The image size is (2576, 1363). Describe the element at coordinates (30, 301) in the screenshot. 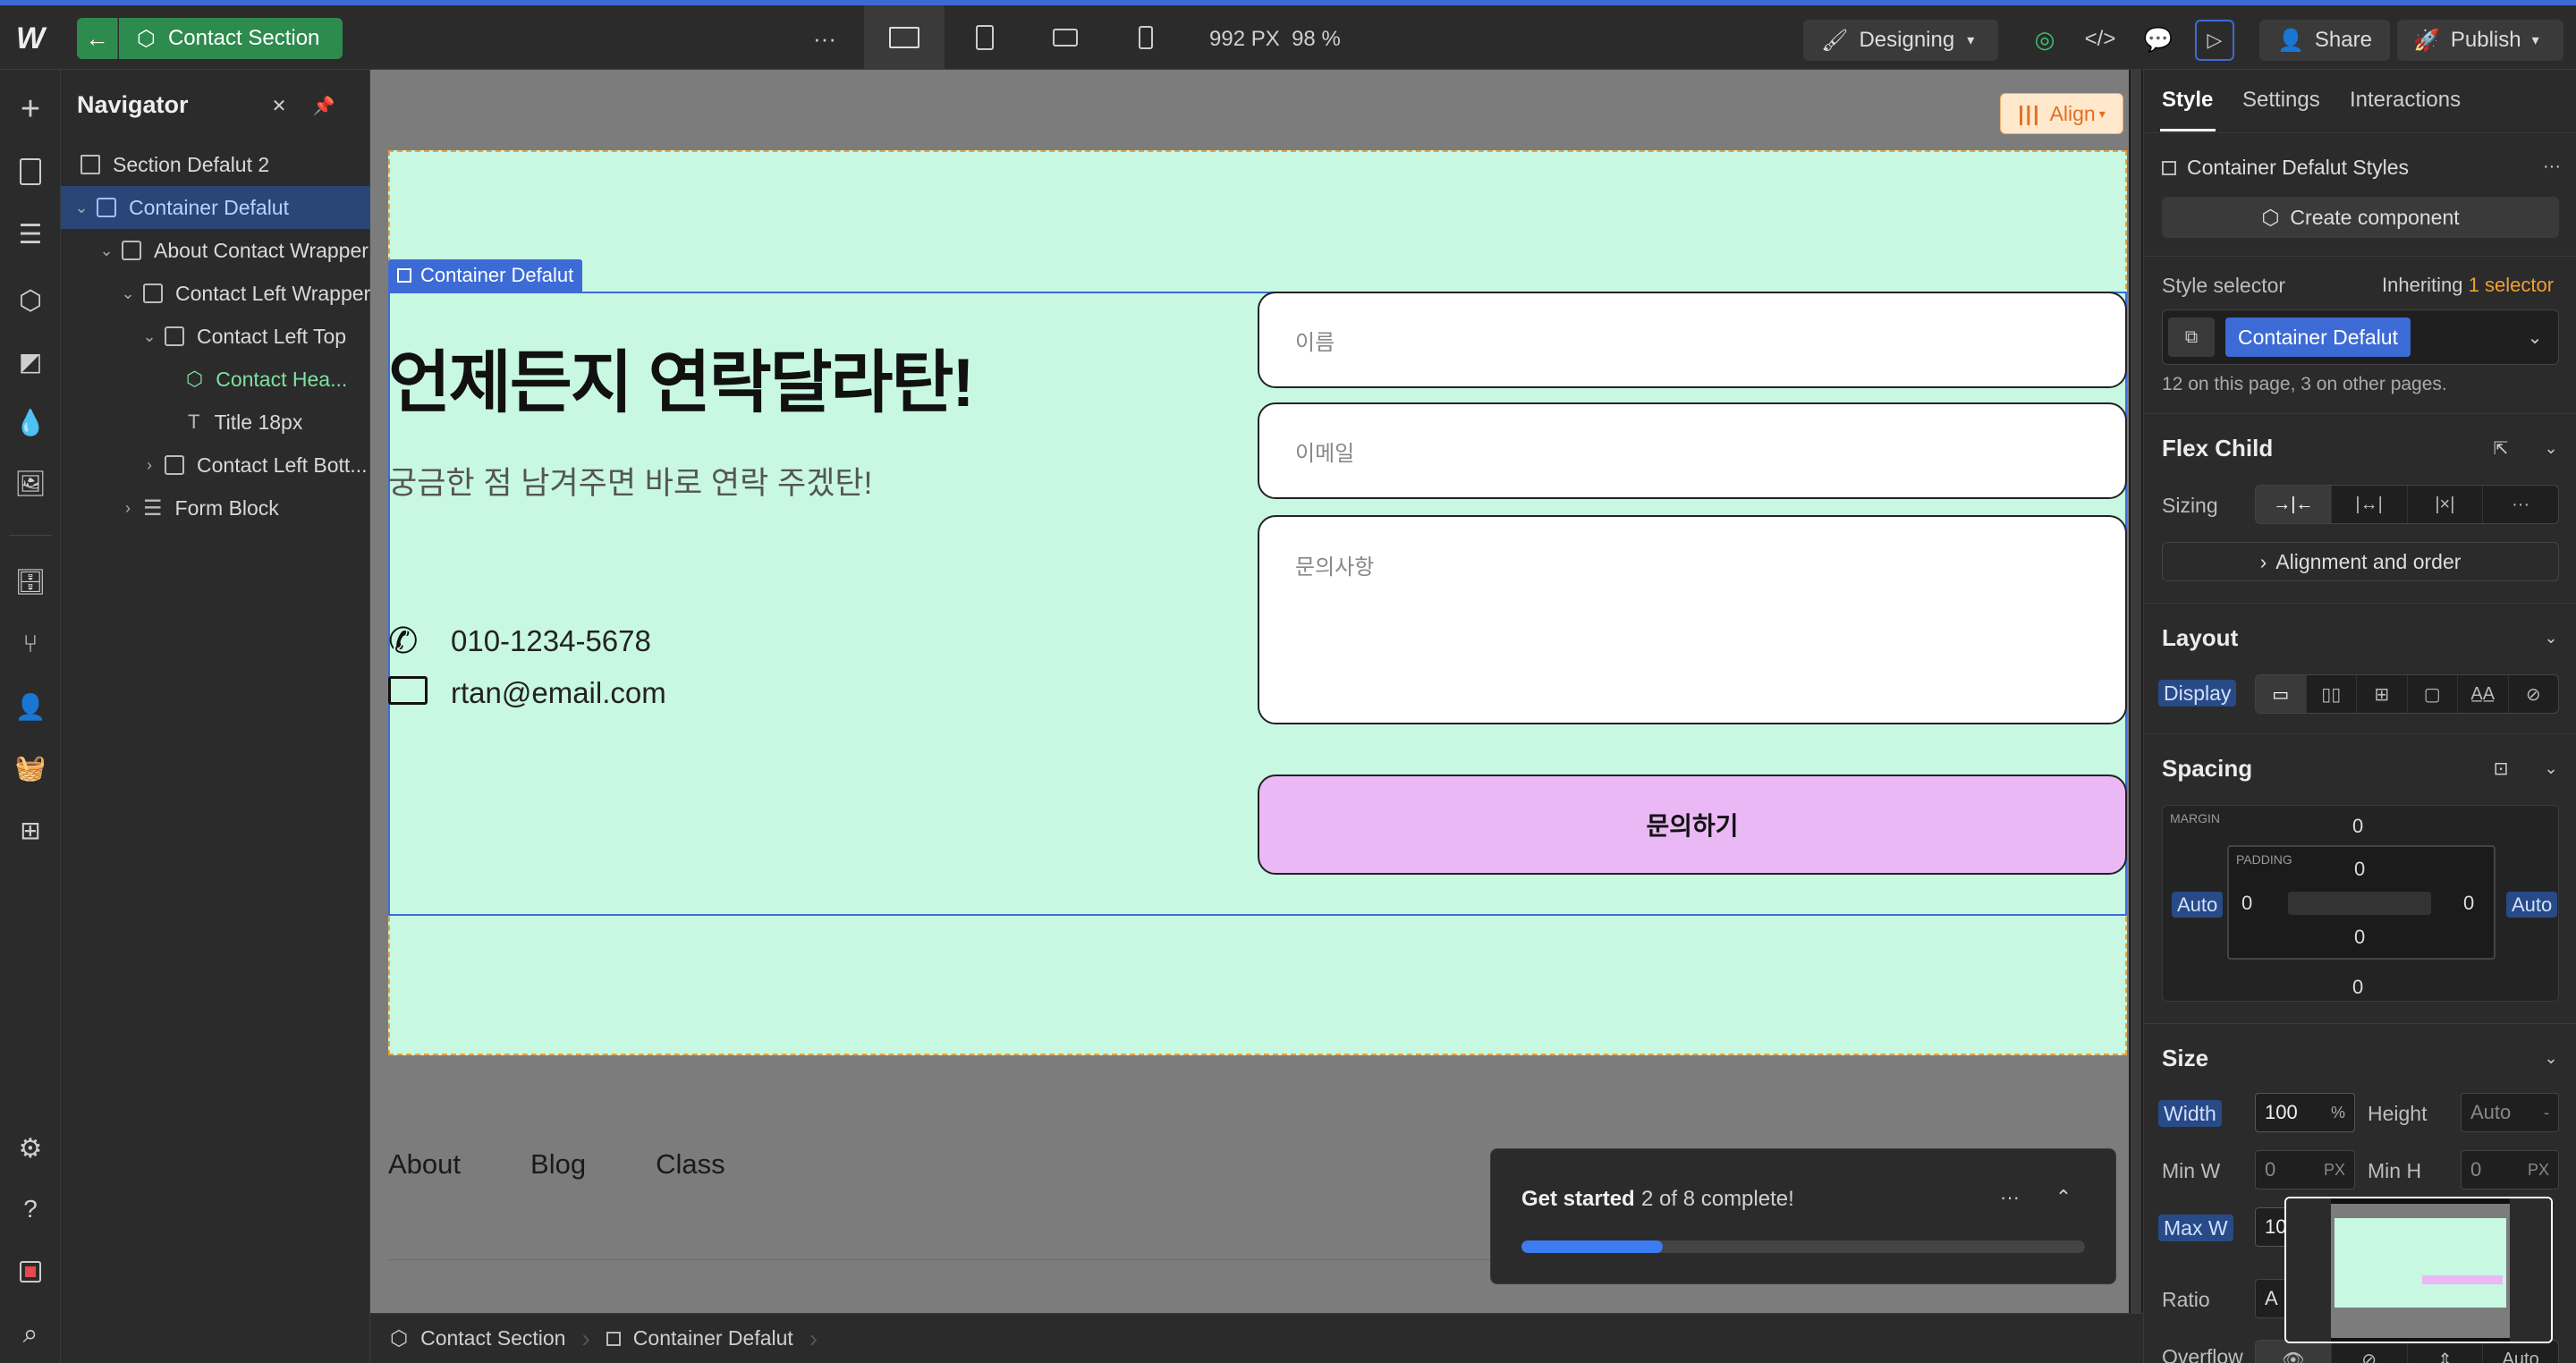

I see `components-icon: ⬡` at that location.